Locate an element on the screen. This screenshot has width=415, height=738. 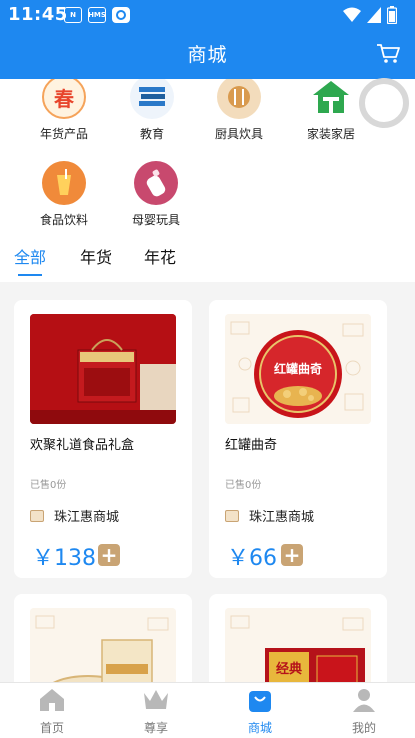
home-nav-icon is located at coordinates (52, 700).